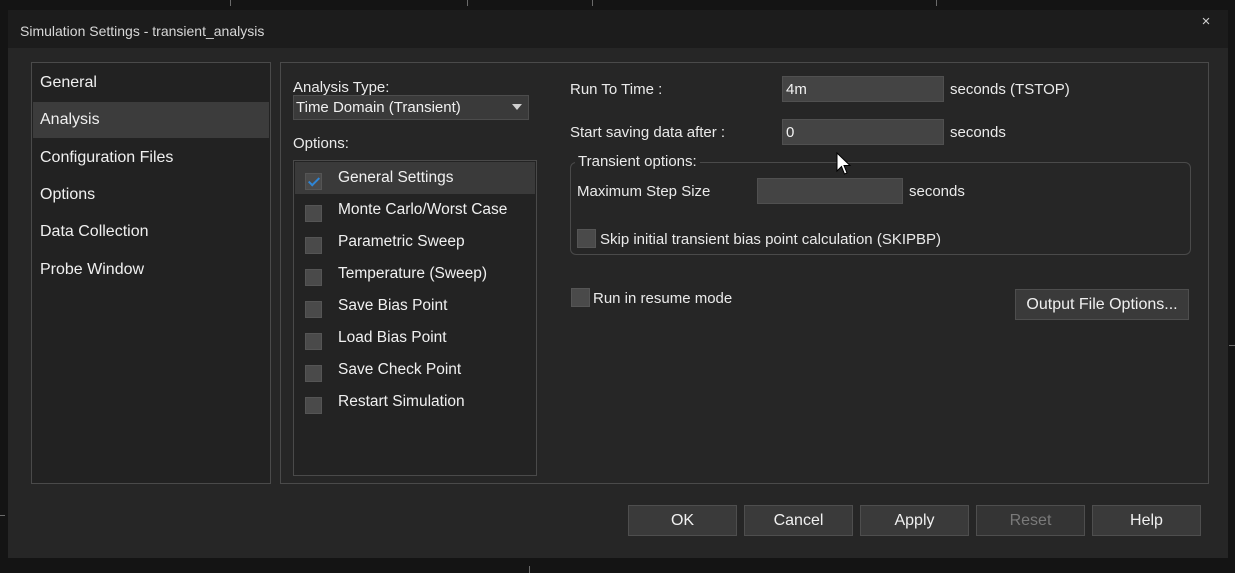 The width and height of the screenshot is (1235, 573). I want to click on start-saving-label: Start saving data after :, so click(648, 132).